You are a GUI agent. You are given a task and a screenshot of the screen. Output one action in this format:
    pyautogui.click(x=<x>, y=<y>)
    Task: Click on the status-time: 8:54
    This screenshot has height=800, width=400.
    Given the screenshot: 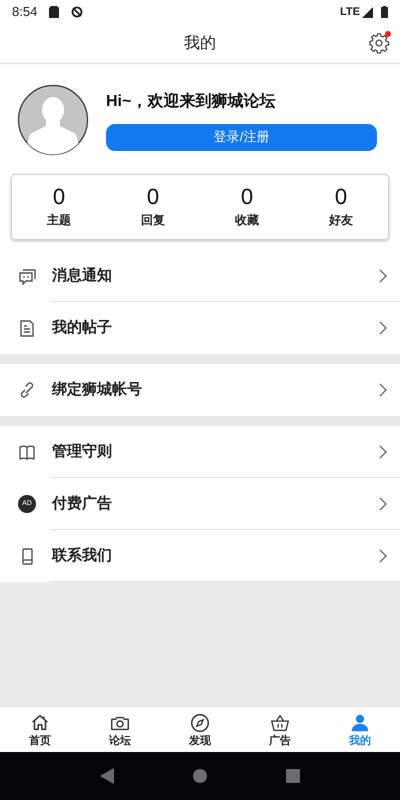 What is the action you would take?
    pyautogui.click(x=25, y=12)
    